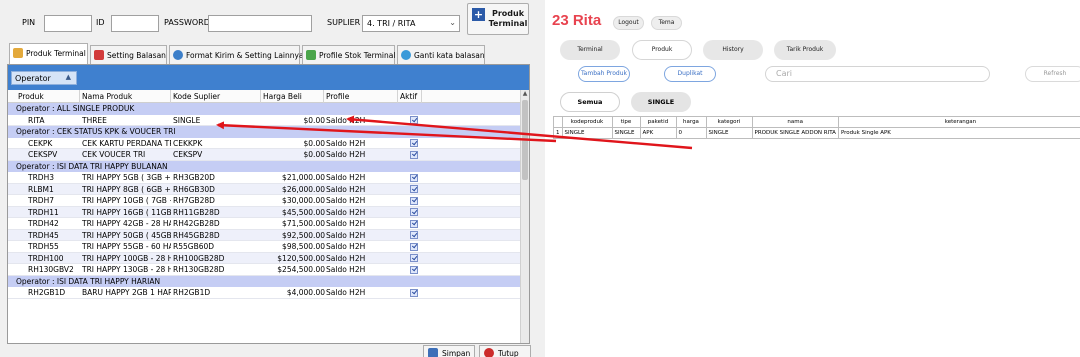 This screenshot has height=357, width=1080. What do you see at coordinates (525, 93) in the screenshot?
I see `scroll-up-icon: ▲` at bounding box center [525, 93].